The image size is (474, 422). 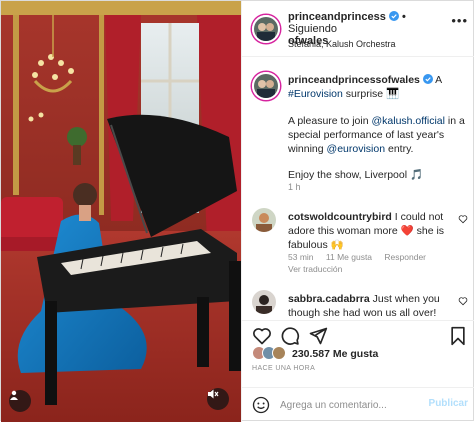 I want to click on reply-button: Responder, so click(x=405, y=257).